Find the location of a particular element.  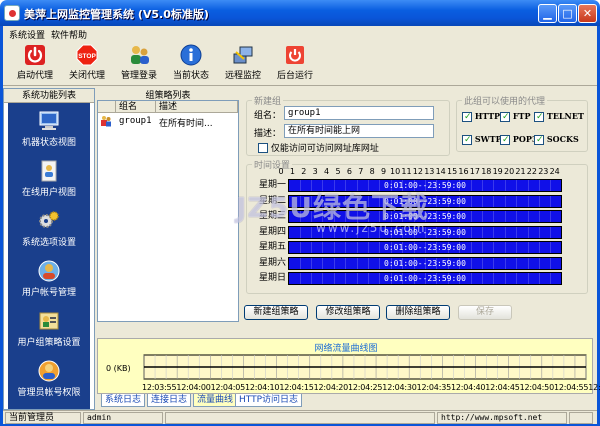

function-list-title: 系统功能列表 is located at coordinates (49, 96).